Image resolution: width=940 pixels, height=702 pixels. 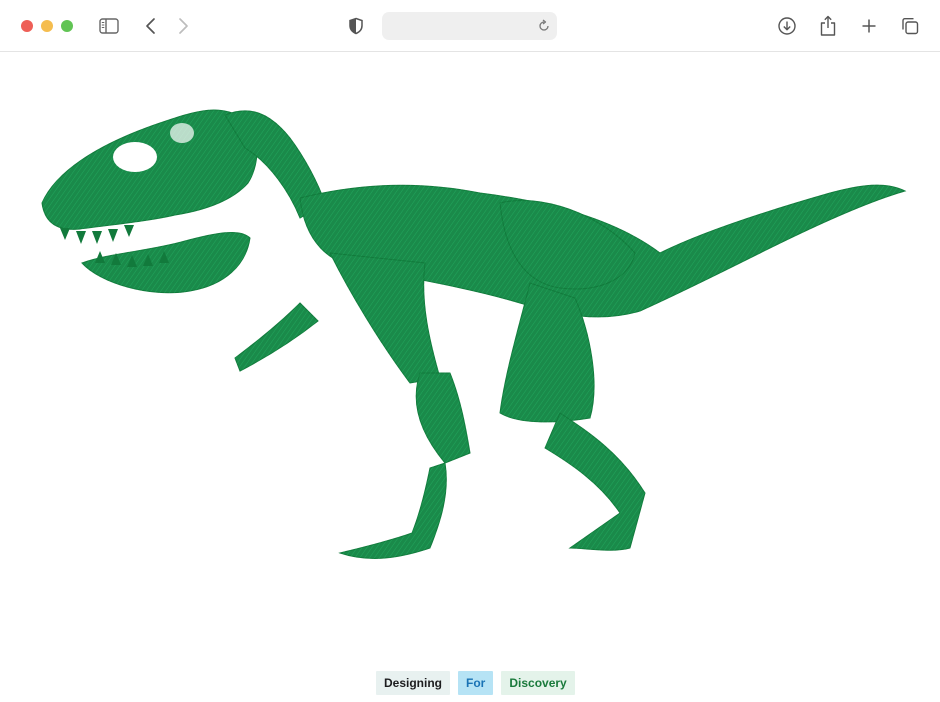 I want to click on new-tab-icon, so click(x=869, y=26).